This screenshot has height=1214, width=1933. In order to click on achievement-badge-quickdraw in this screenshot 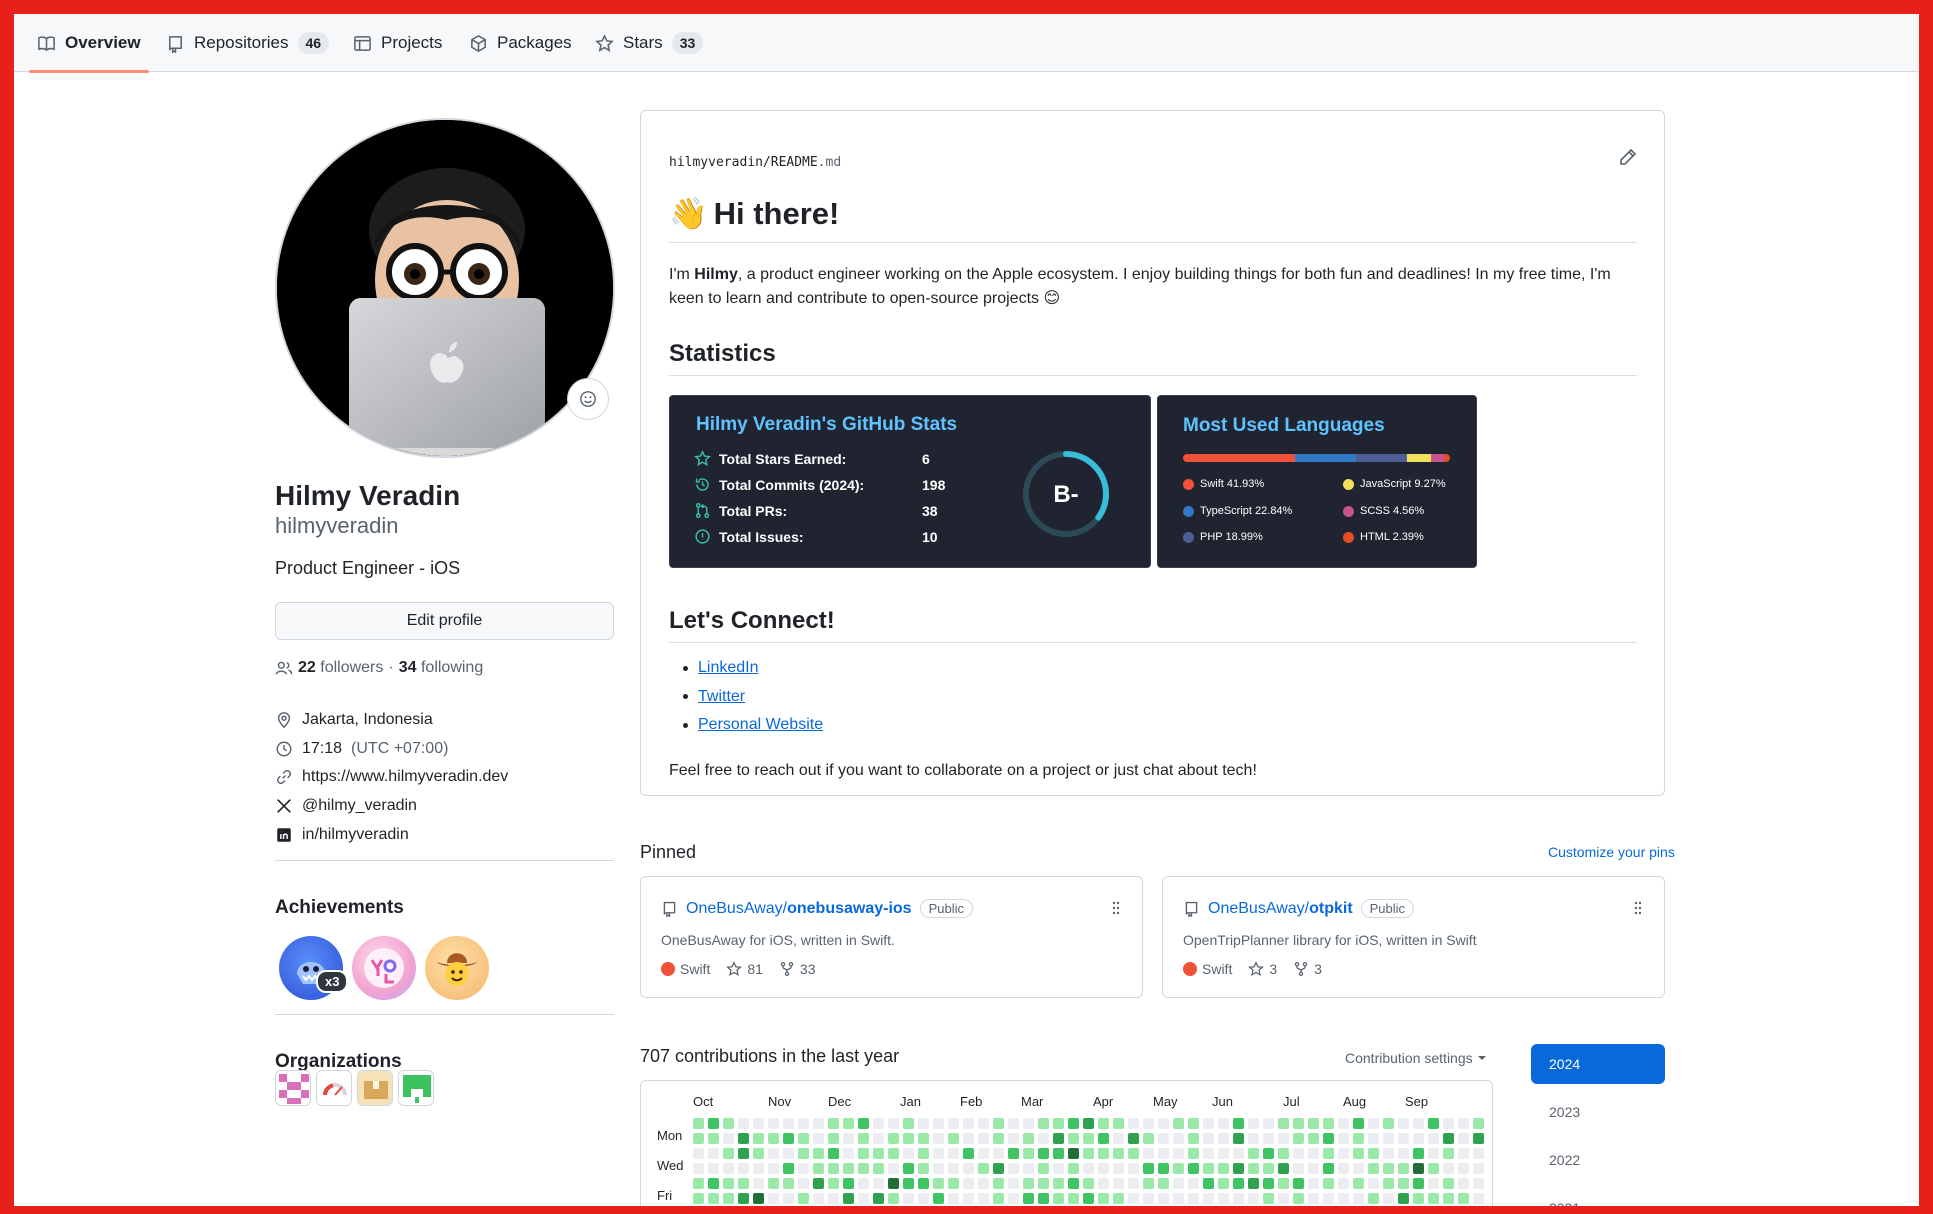, I will do `click(457, 968)`.